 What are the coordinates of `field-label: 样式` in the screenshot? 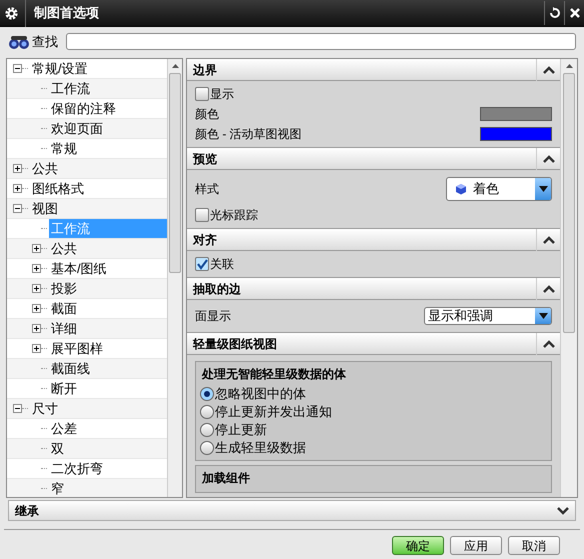 It's located at (207, 189).